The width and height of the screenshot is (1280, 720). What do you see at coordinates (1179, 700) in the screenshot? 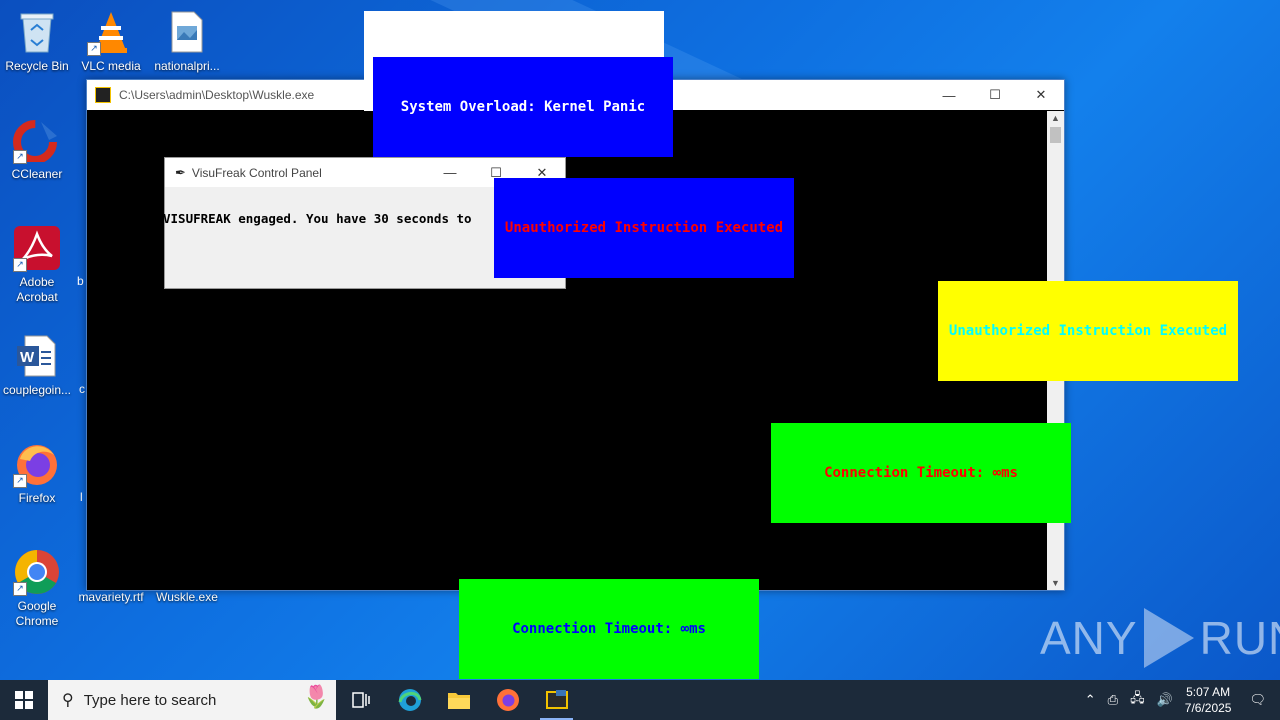
I see `system-tray: ⌃ ⎙ 🖧 🔊 5:07 AM 7/6/2025 🗨` at bounding box center [1179, 700].